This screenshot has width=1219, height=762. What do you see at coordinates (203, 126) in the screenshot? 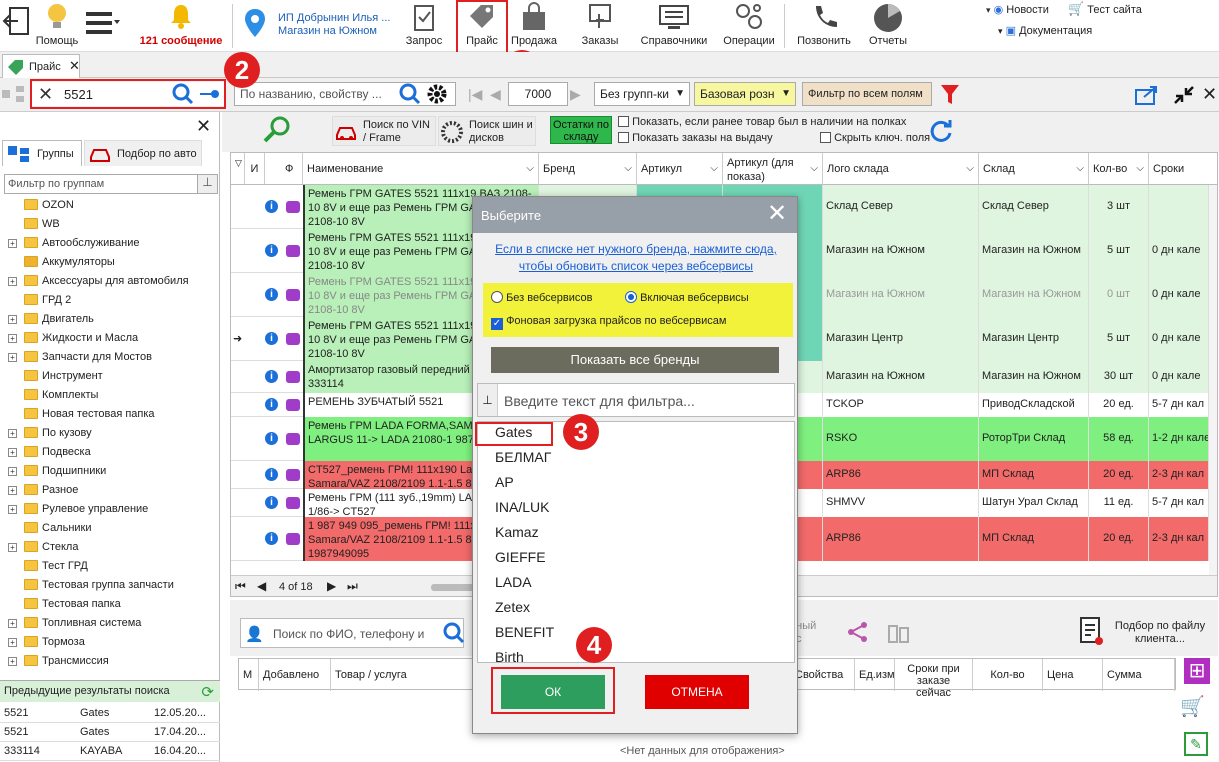
I see `close-panel-icon: ✕` at bounding box center [203, 126].